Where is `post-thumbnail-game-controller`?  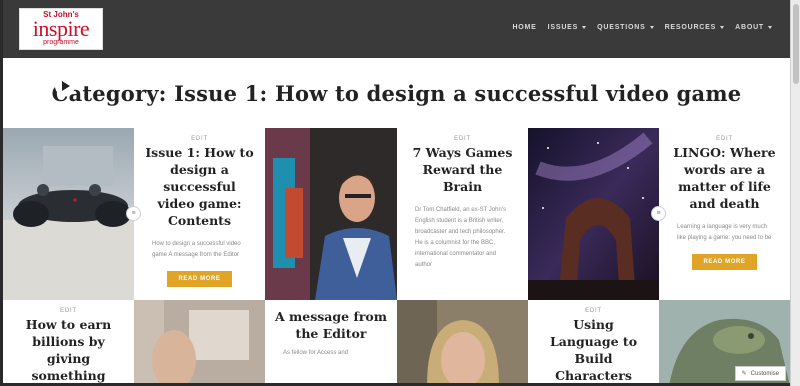 post-thumbnail-game-controller is located at coordinates (68, 214).